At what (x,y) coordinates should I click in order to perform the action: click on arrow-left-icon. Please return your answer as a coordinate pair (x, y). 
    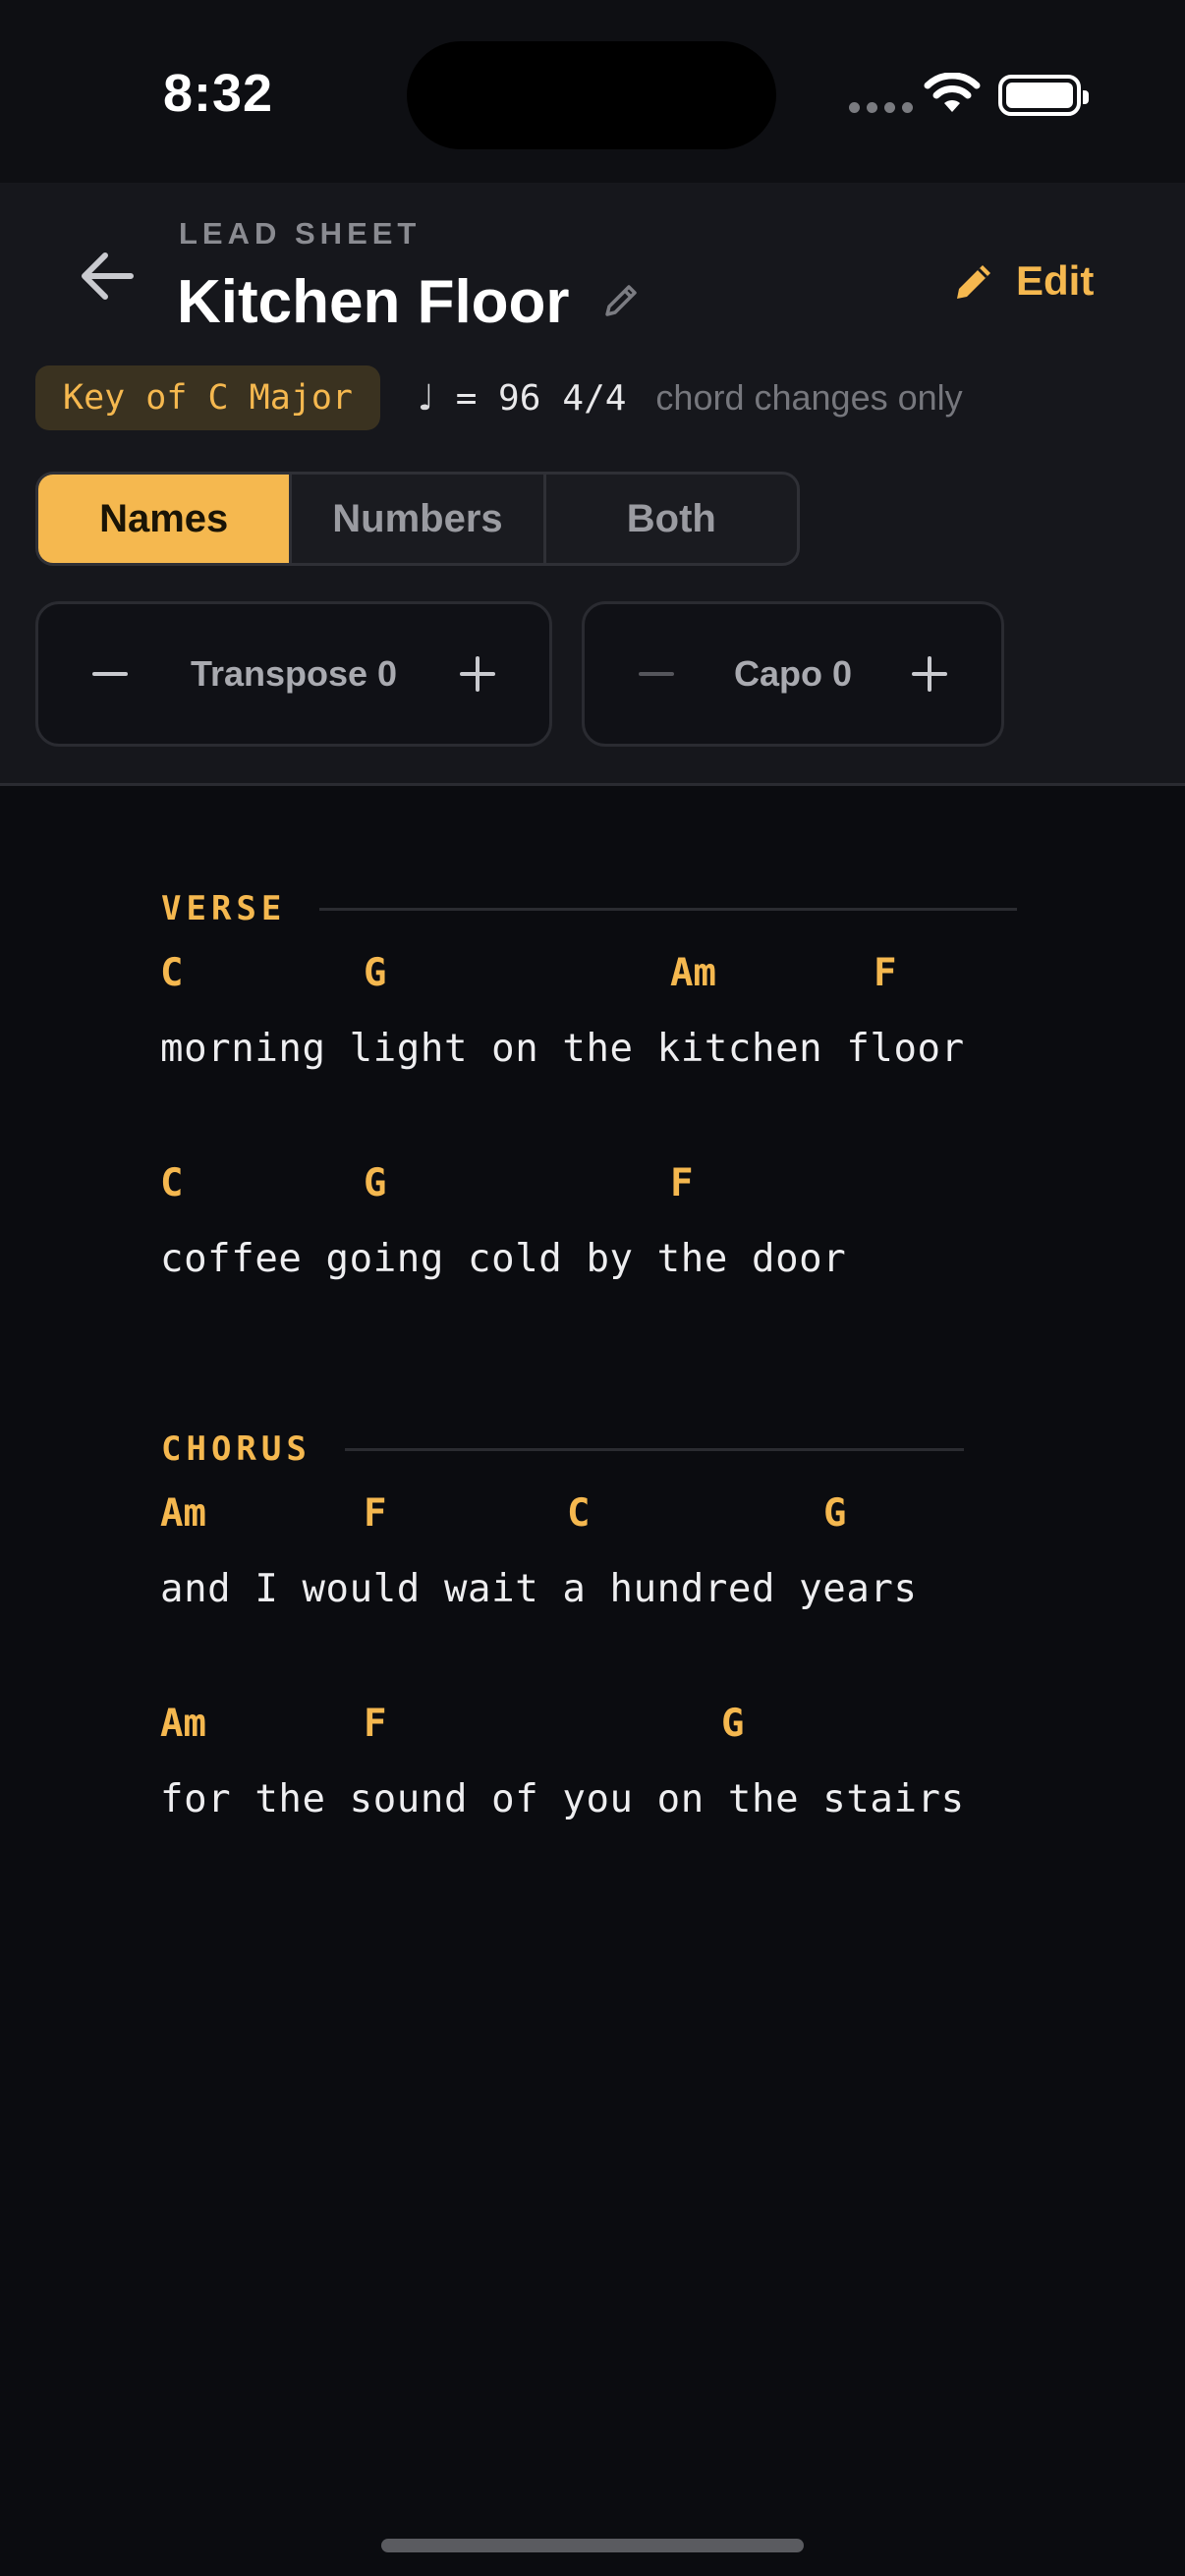
    Looking at the image, I should click on (108, 276).